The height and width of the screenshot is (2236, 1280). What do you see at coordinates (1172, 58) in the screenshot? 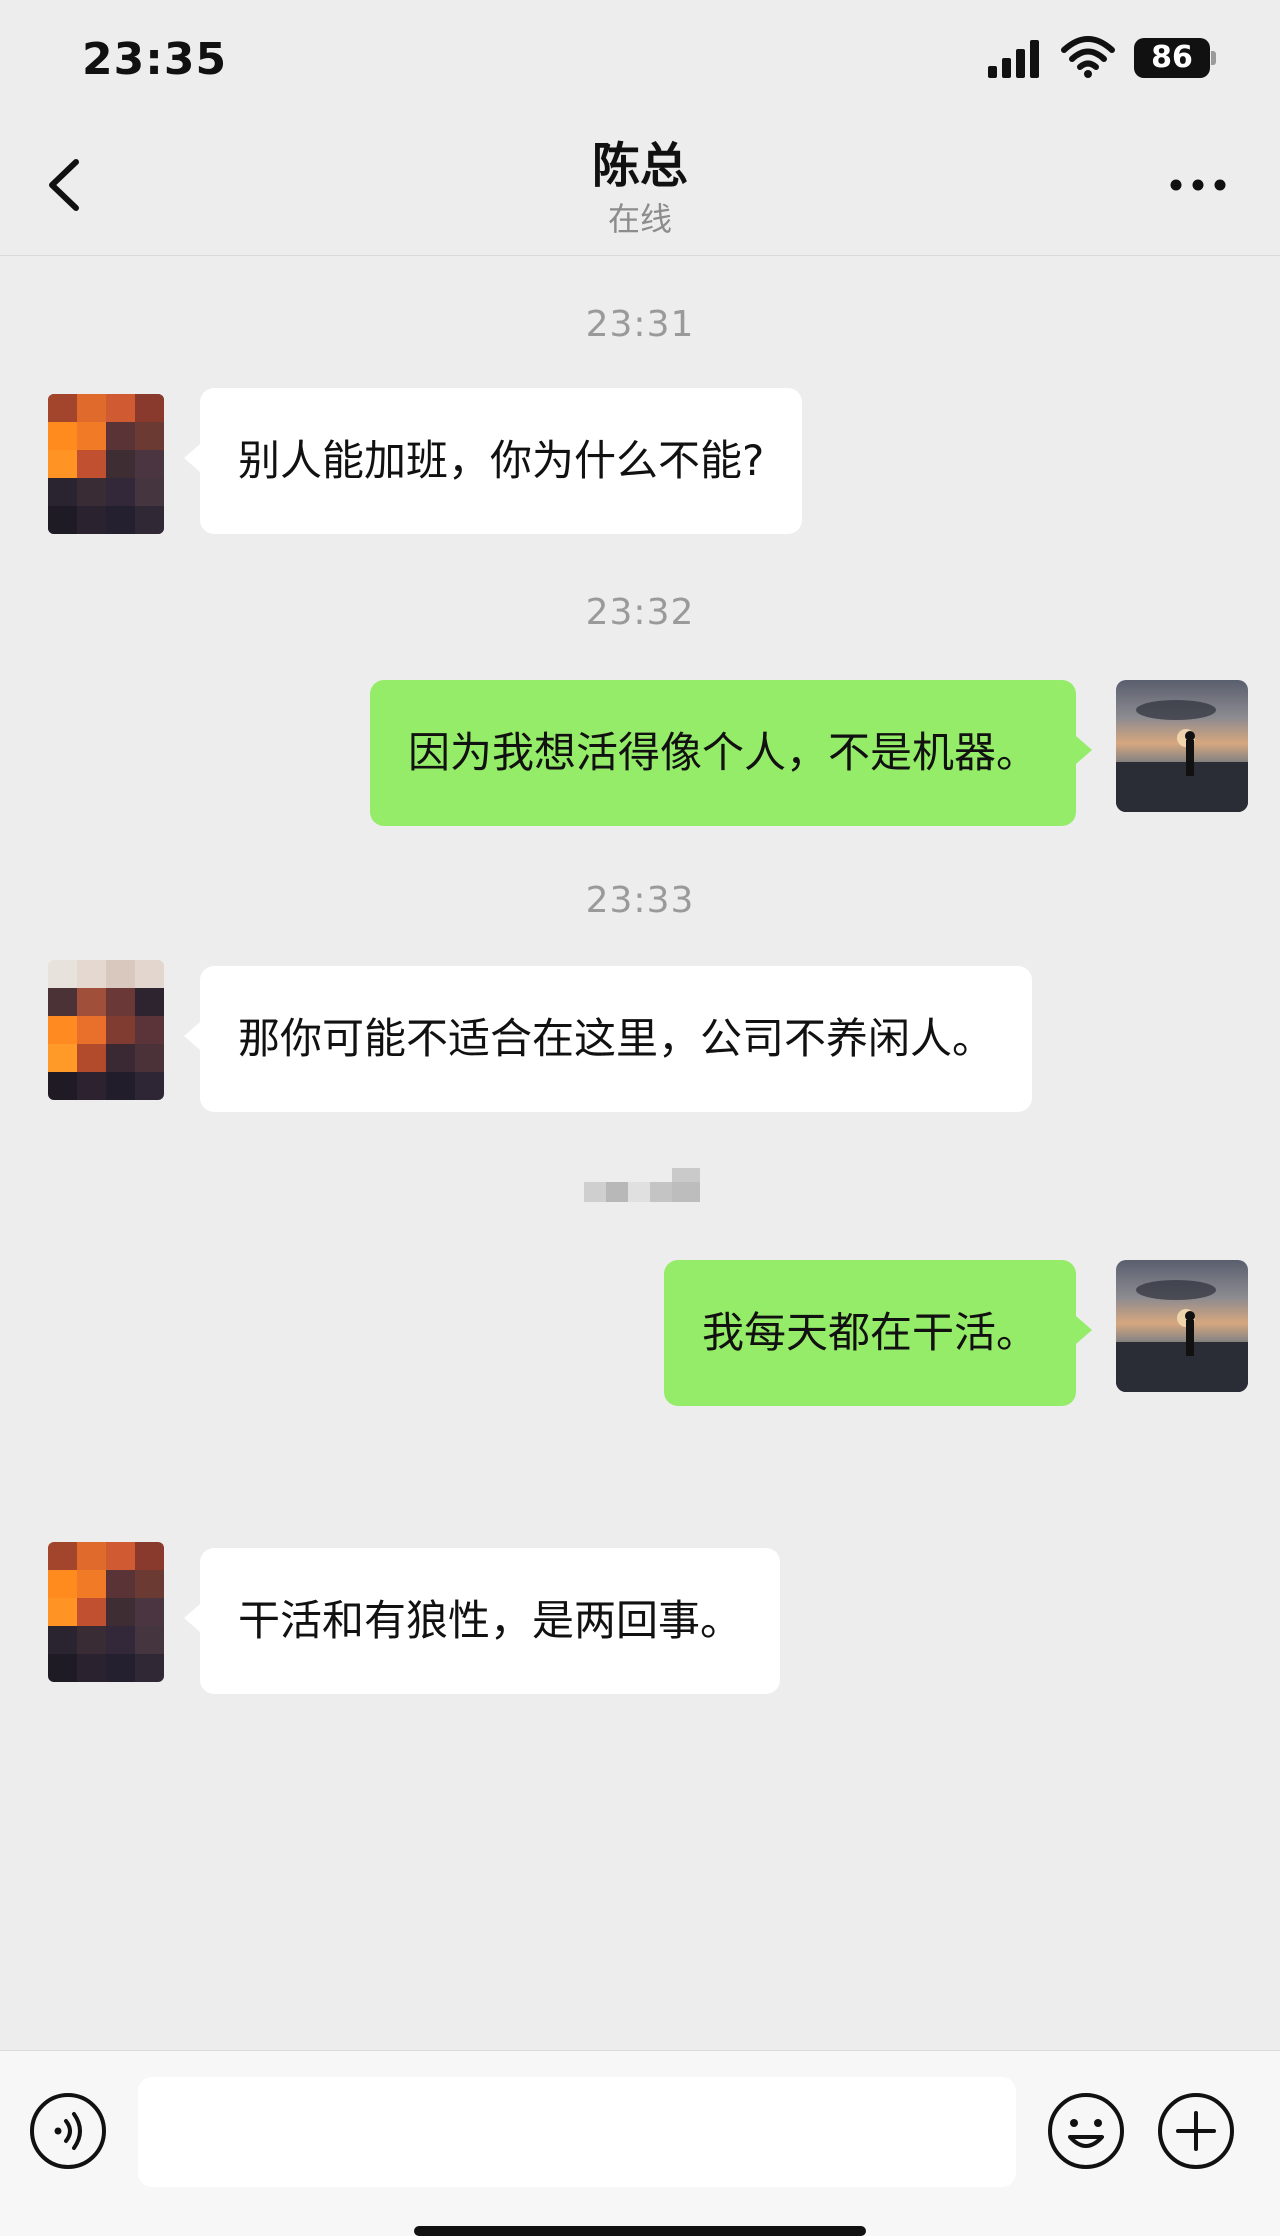
I see `battery-level: 86` at bounding box center [1172, 58].